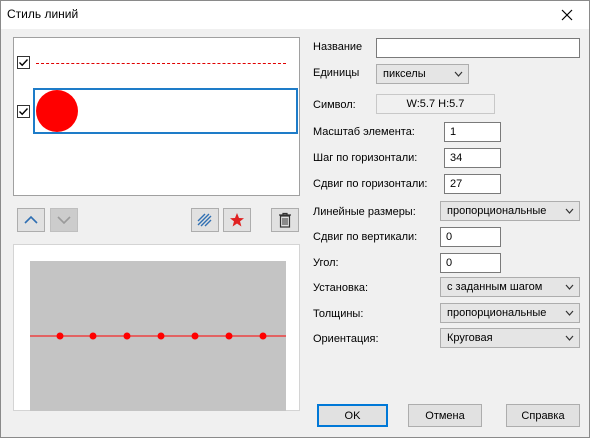 This screenshot has height=438, width=590. I want to click on thickness-value: пропорциональные, so click(497, 313).